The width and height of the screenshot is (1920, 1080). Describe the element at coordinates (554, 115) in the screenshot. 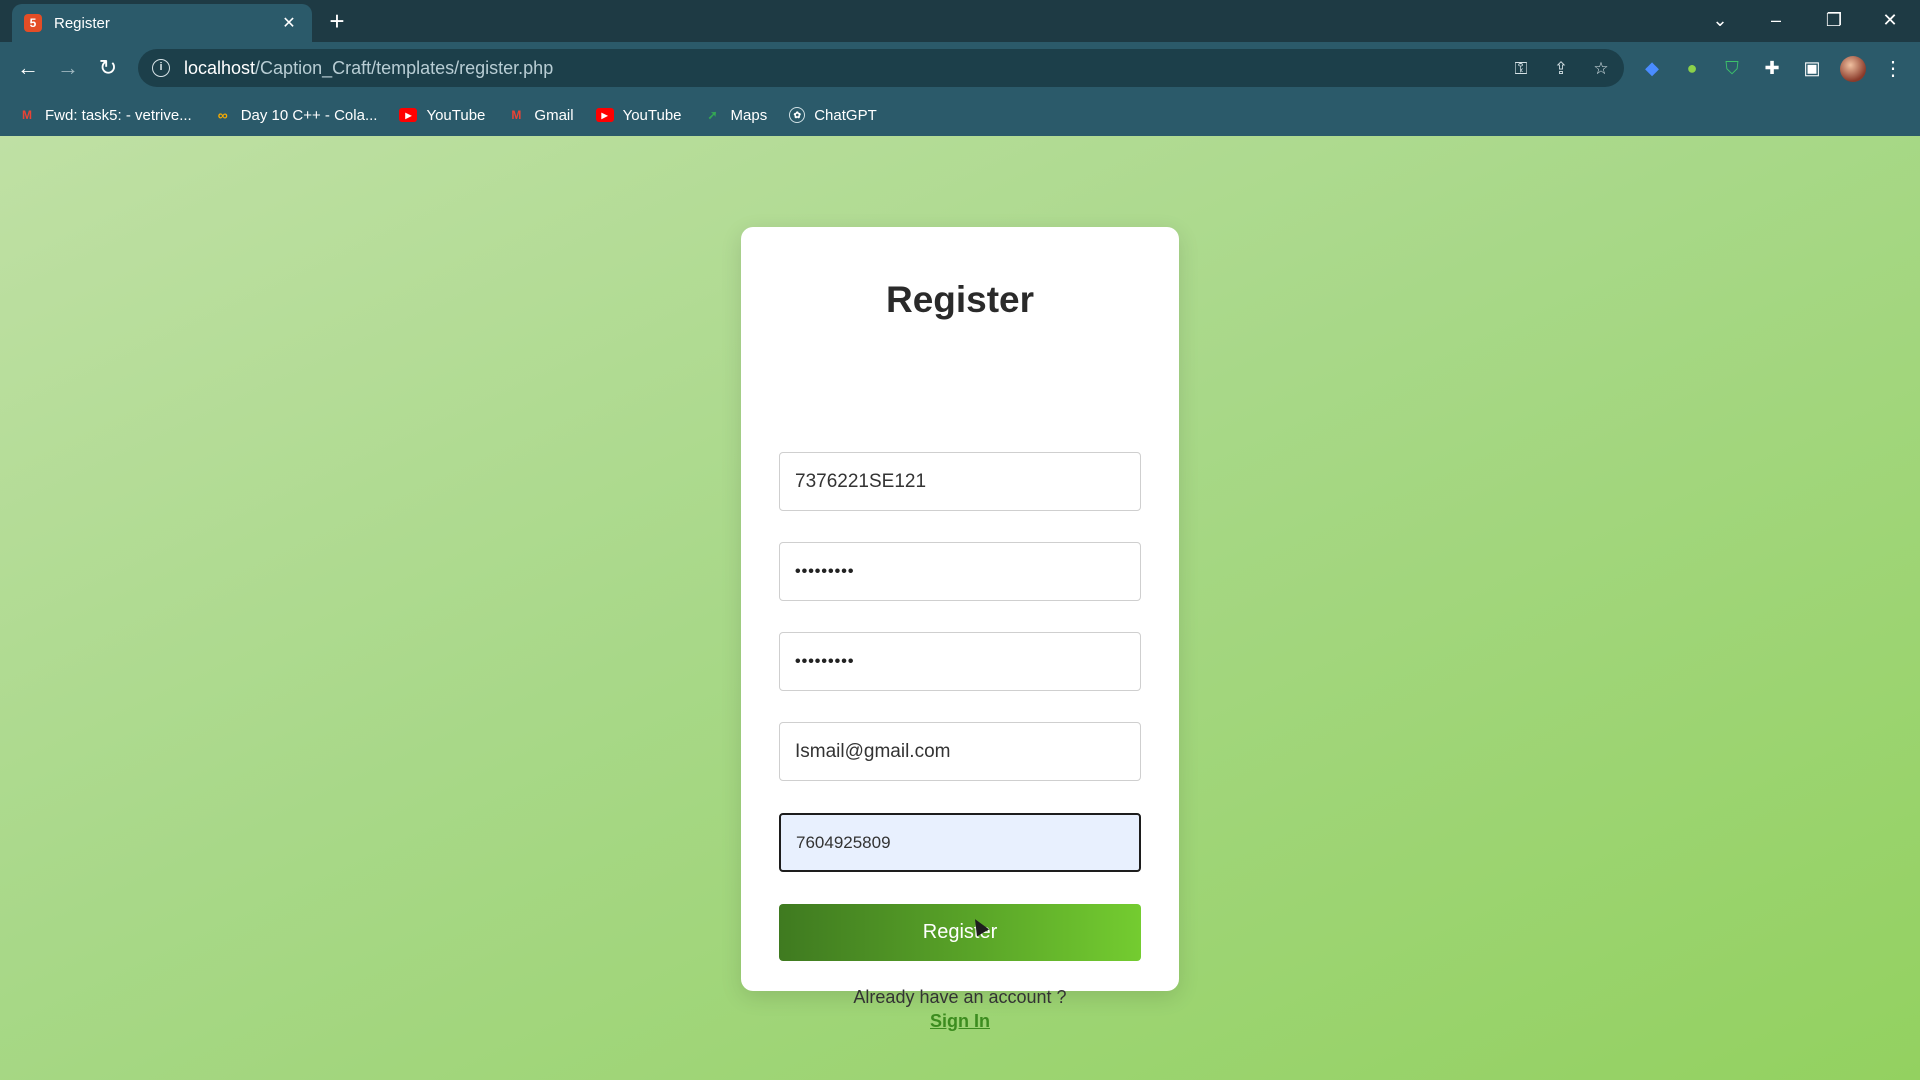

I see `bookmark-label: Gmail` at that location.